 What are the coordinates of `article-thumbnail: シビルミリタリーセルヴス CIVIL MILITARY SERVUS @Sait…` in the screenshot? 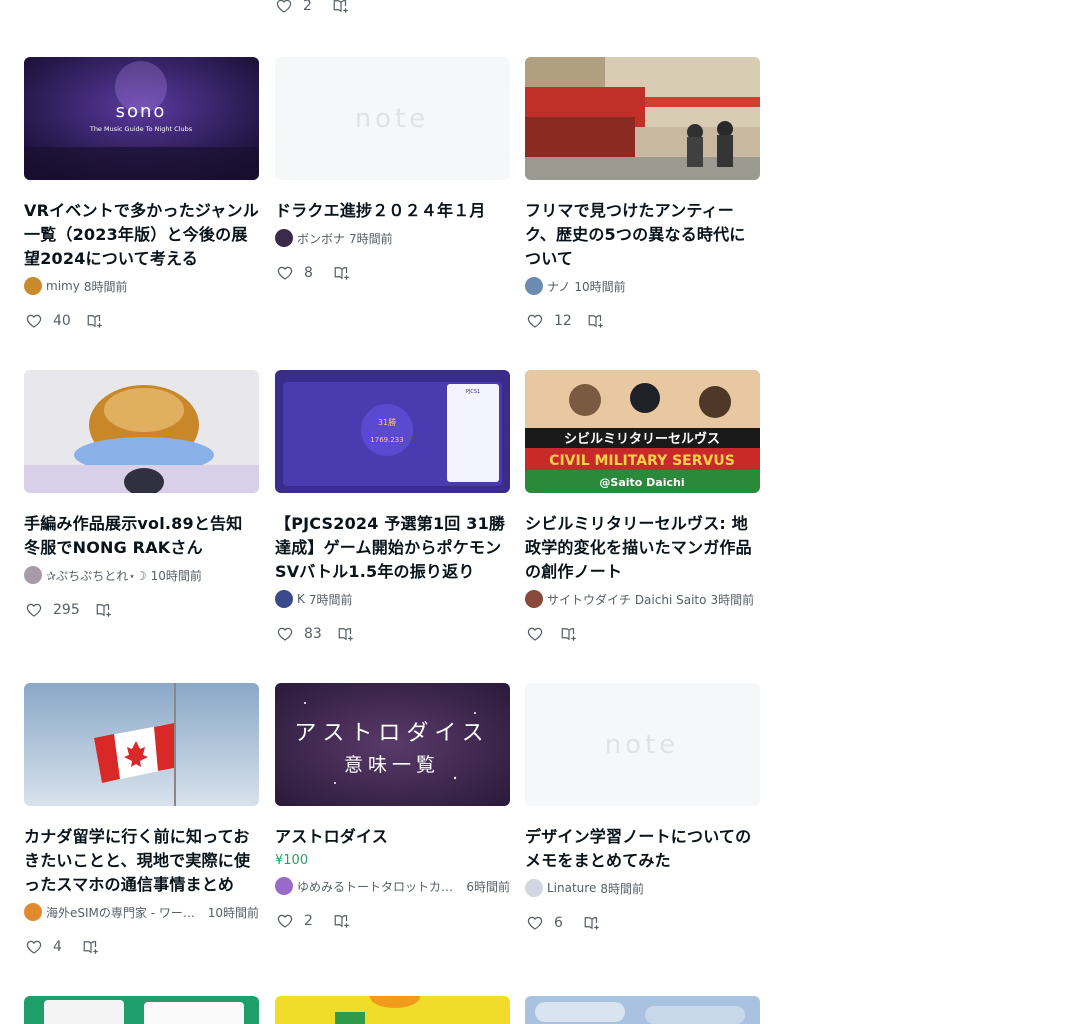 It's located at (642, 431).